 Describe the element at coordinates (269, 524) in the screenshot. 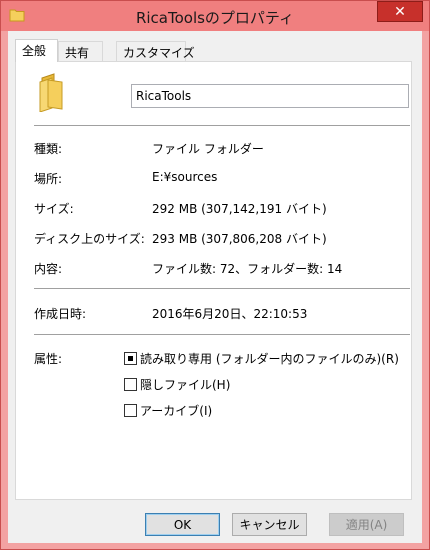

I see `cancel-button: キャンセル` at that location.